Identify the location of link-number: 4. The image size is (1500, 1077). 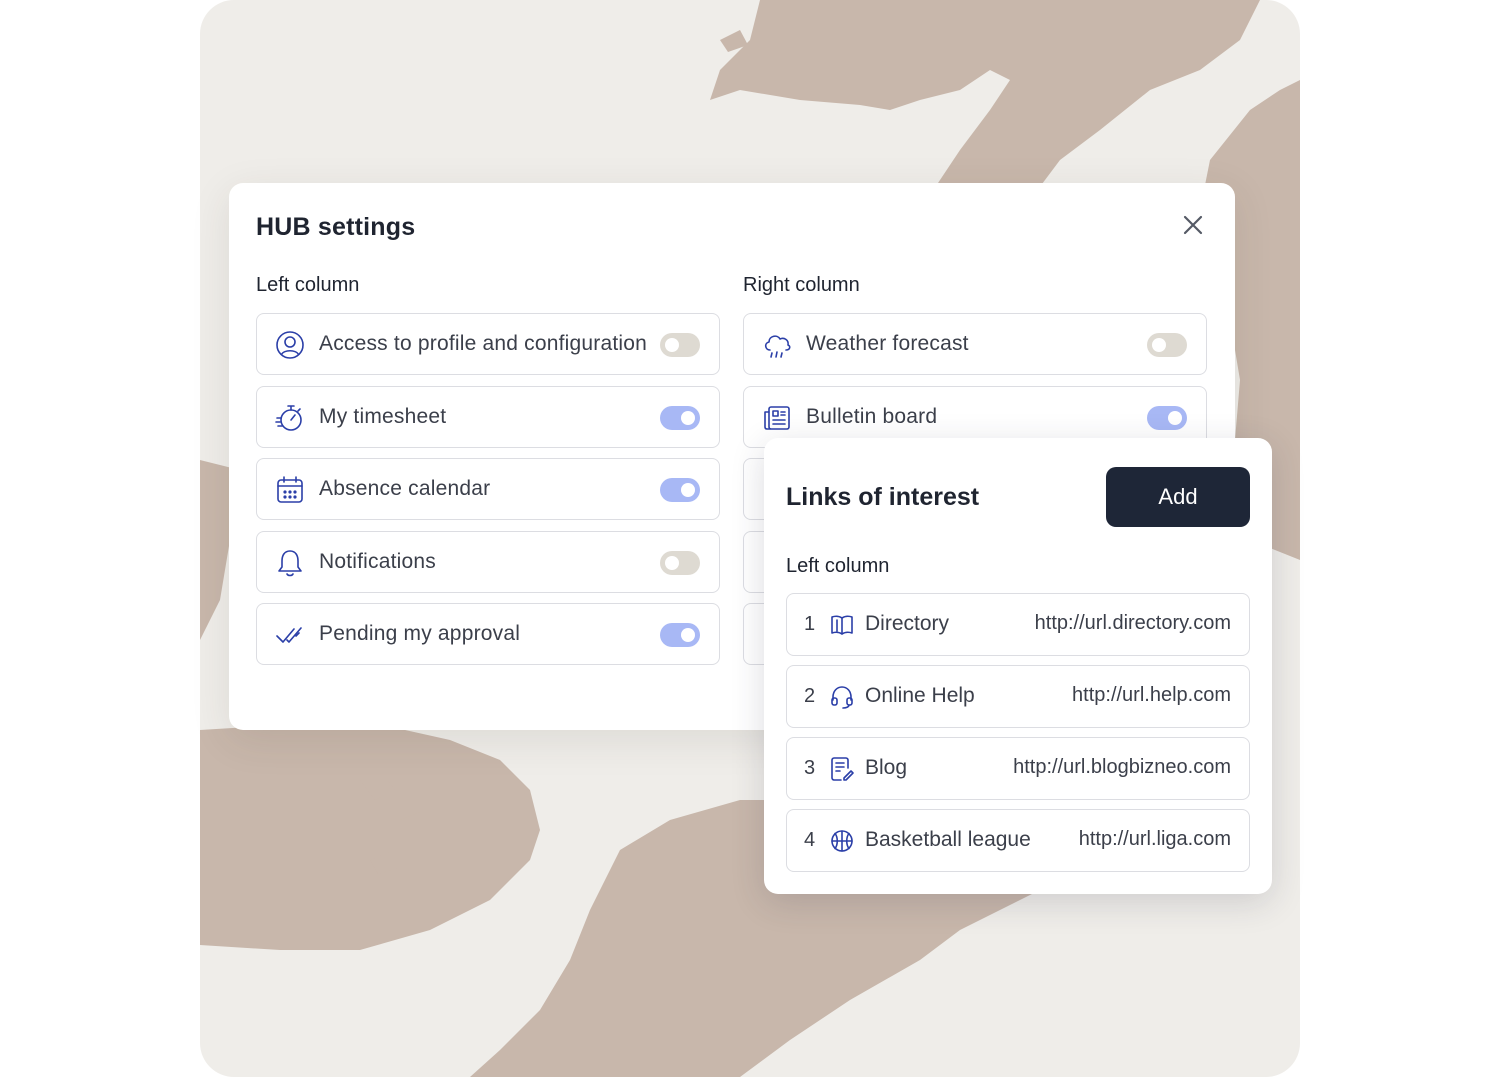
(810, 840).